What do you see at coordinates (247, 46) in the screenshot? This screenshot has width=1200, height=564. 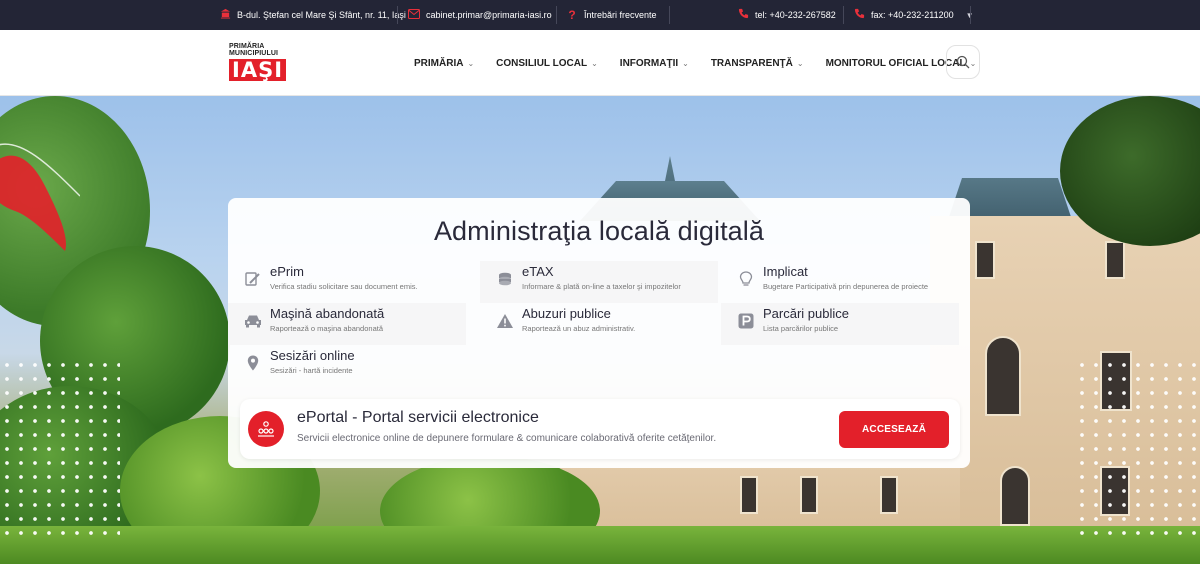 I see `logo-line-1: PRIMĂRIA` at bounding box center [247, 46].